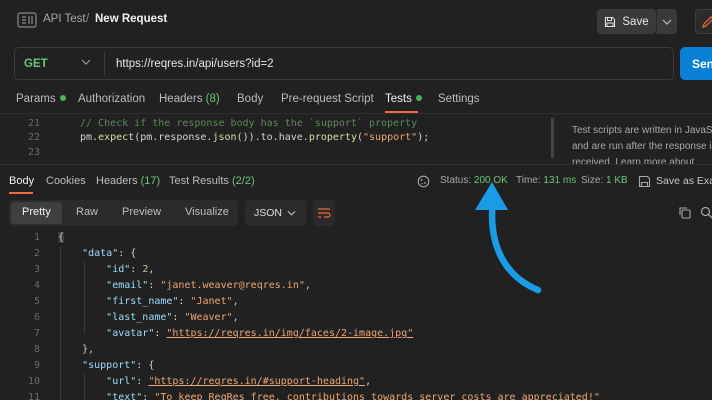 This screenshot has width=712, height=400. Describe the element at coordinates (508, 238) in the screenshot. I see `annotation-arrow` at that location.